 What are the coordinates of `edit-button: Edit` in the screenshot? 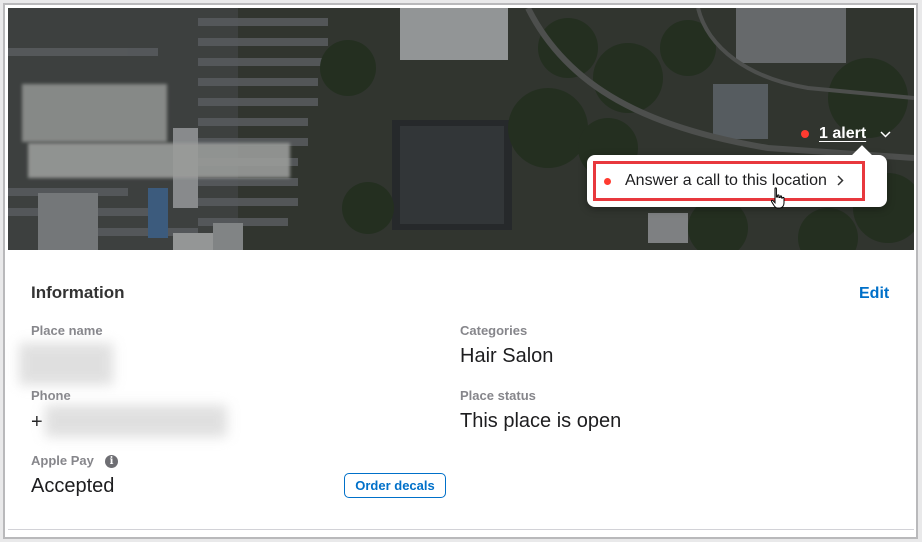 It's located at (874, 294).